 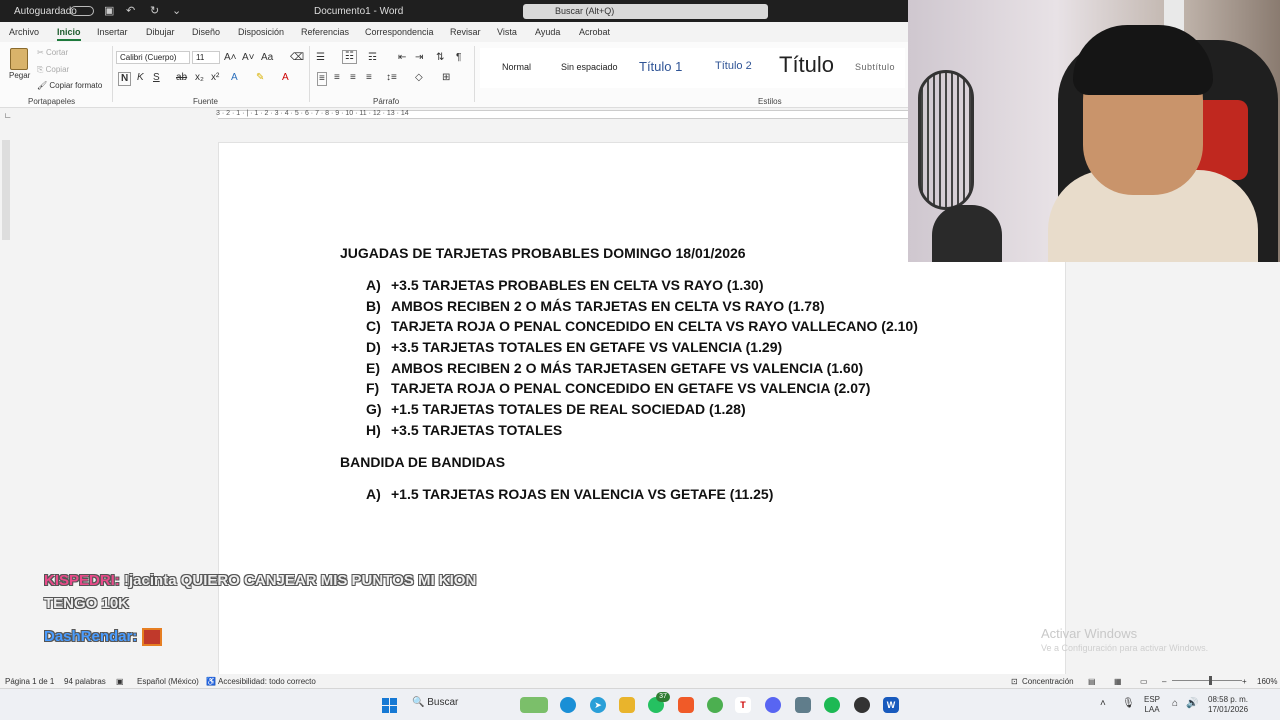 What do you see at coordinates (1014, 681) in the screenshot?
I see `focus-icon: ⊡` at bounding box center [1014, 681].